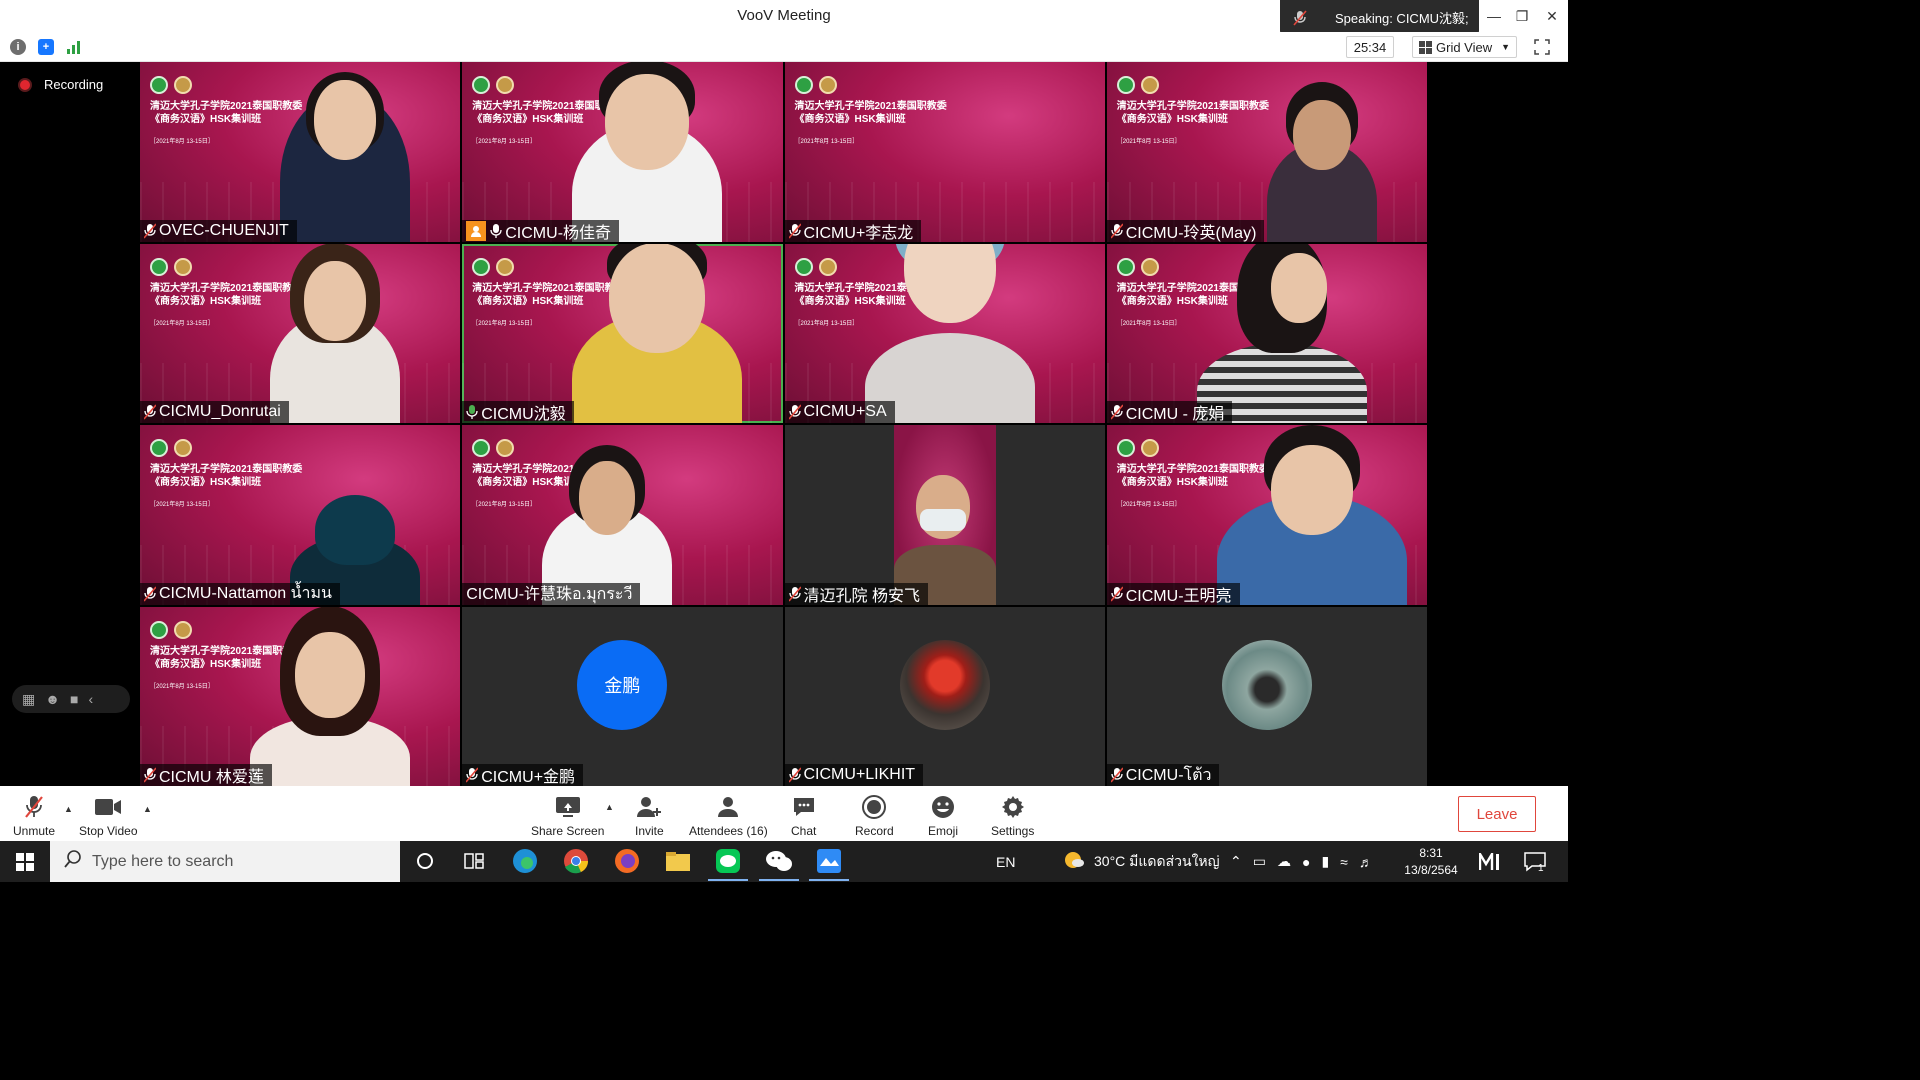 The image size is (1920, 1080). Describe the element at coordinates (206, 775) in the screenshot. I see `participant-name-tag: CICMU 林爱莲` at that location.